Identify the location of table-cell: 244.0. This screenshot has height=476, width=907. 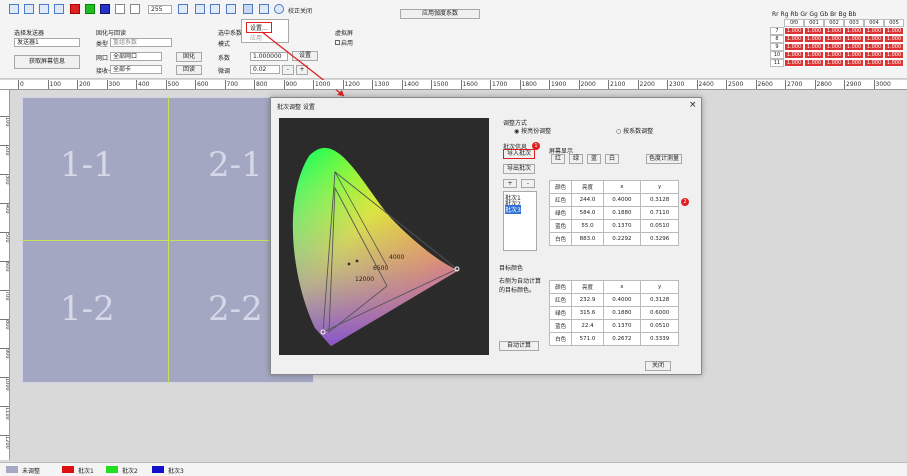
(587, 200).